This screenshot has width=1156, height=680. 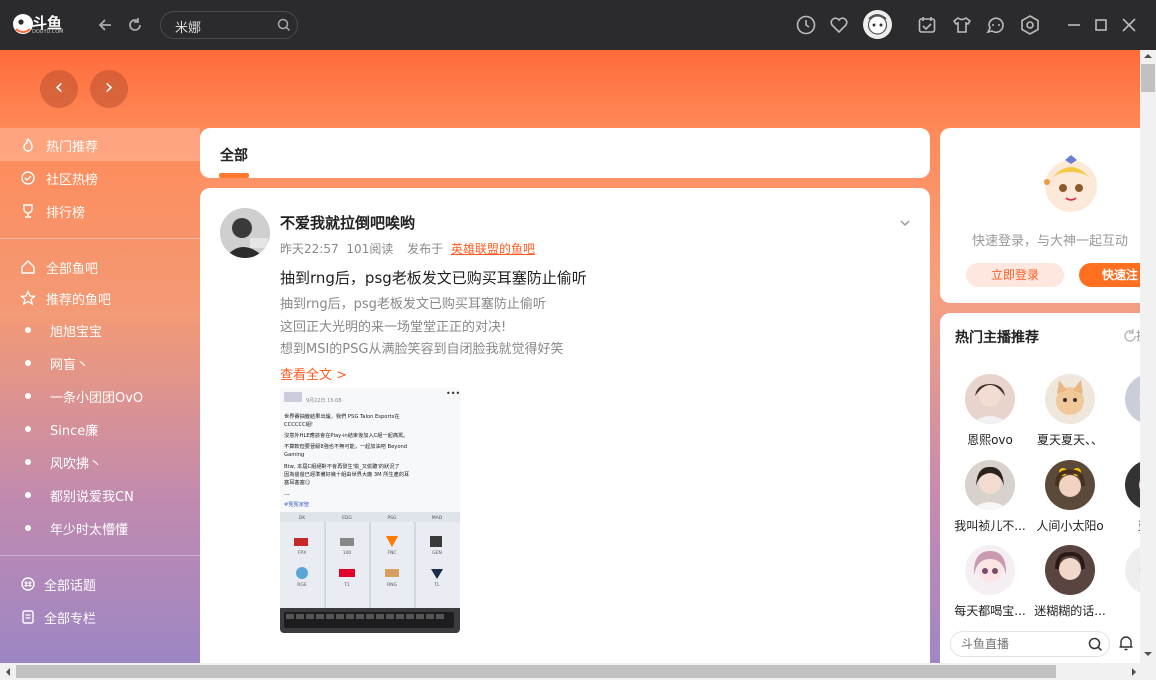 I want to click on sidebar-group-item: 都别说爱我CN, so click(x=100, y=494).